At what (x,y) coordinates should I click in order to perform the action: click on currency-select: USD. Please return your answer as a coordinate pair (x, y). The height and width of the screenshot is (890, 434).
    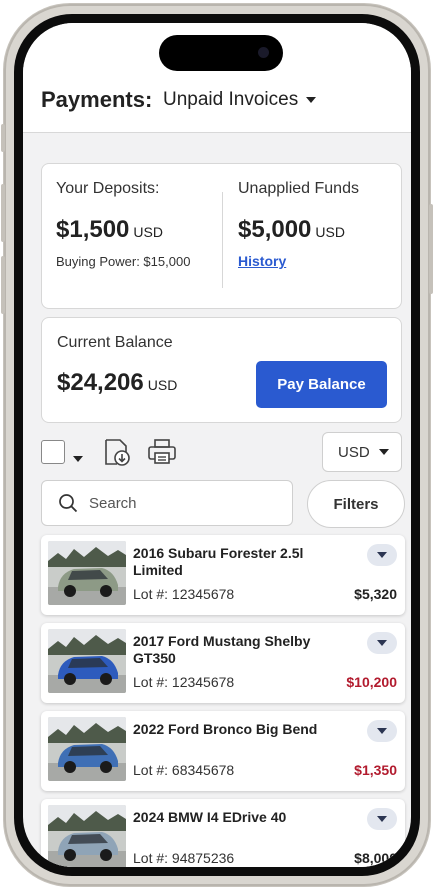
    Looking at the image, I should click on (362, 452).